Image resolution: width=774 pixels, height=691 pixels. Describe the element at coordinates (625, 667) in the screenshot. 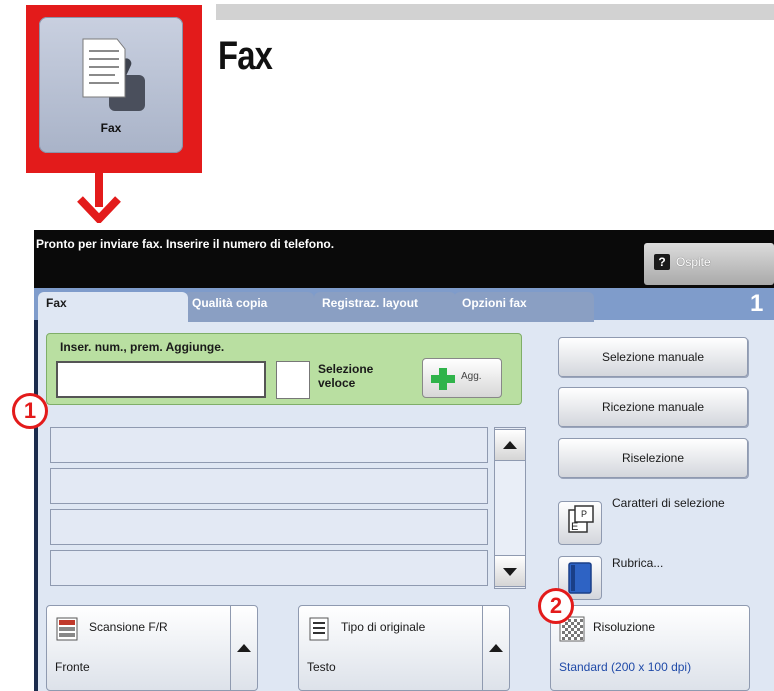

I see `resolution-value: Standard (200 x 100 dpi)` at that location.